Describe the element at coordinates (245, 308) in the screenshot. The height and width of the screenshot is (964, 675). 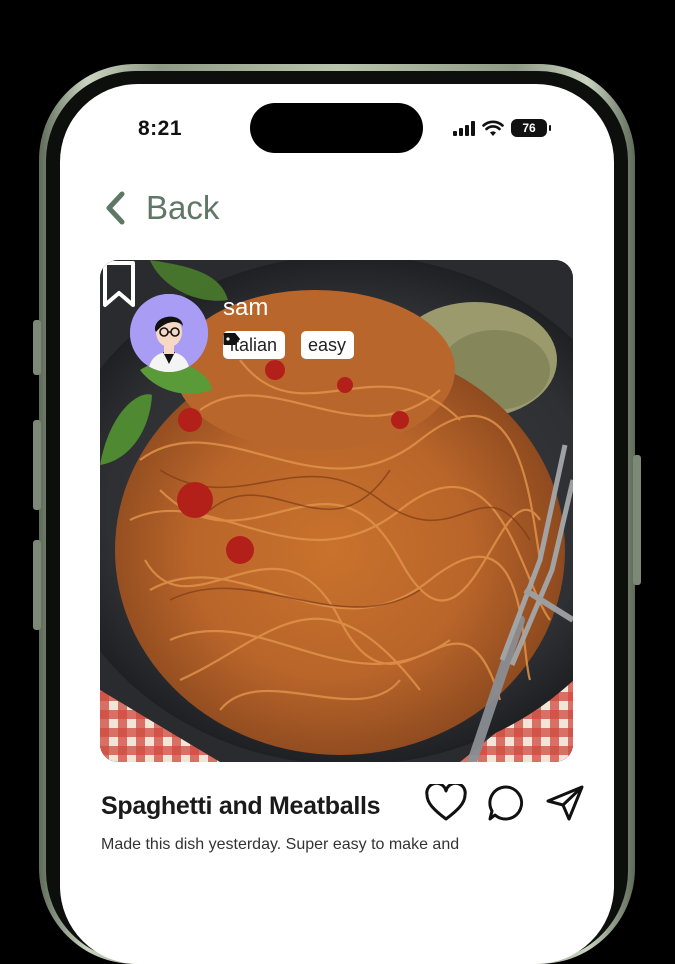
I see `author-name: sam` at that location.